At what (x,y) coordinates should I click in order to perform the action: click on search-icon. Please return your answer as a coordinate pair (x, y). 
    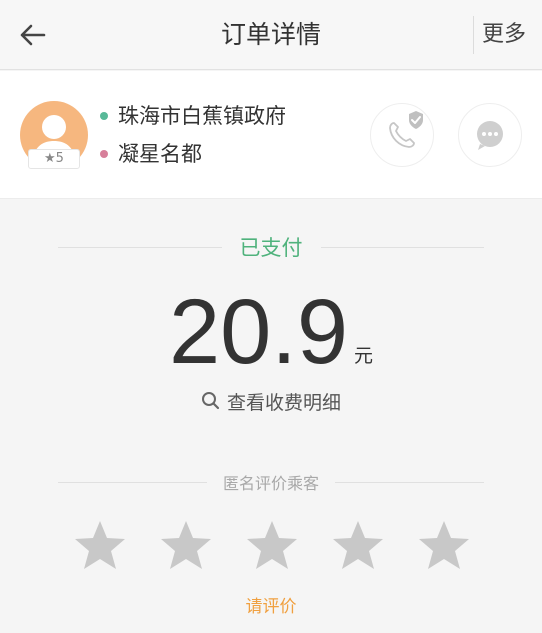
    Looking at the image, I should click on (210, 401).